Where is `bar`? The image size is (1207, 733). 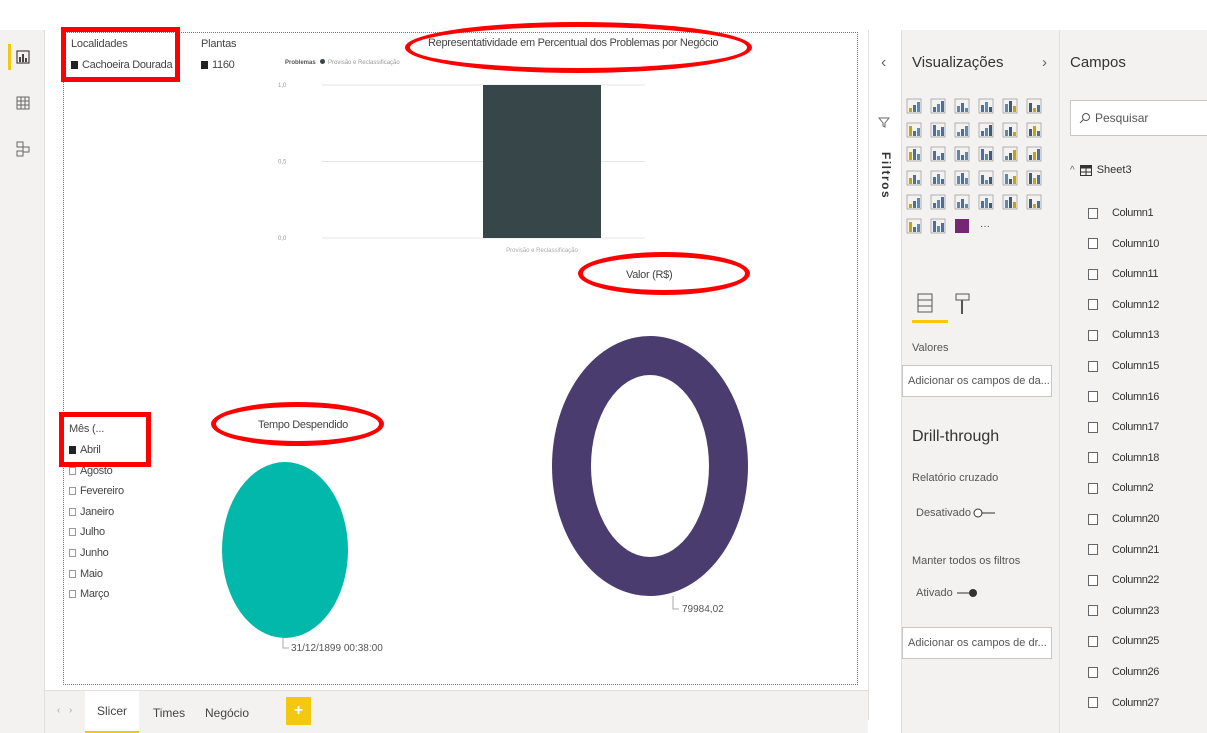 bar is located at coordinates (542, 161).